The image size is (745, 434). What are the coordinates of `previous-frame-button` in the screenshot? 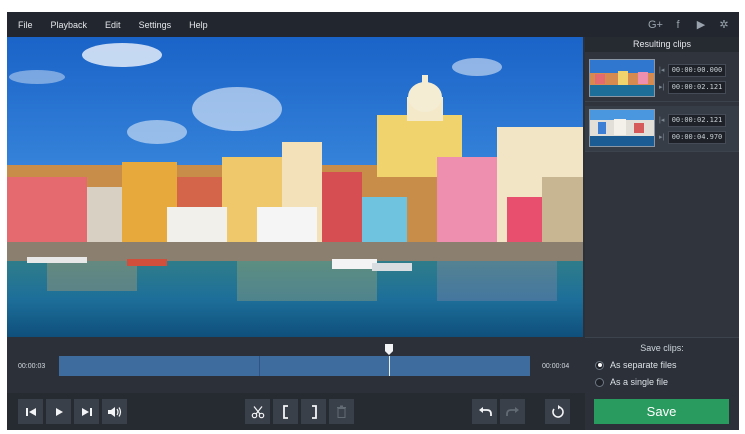 It's located at (30, 411).